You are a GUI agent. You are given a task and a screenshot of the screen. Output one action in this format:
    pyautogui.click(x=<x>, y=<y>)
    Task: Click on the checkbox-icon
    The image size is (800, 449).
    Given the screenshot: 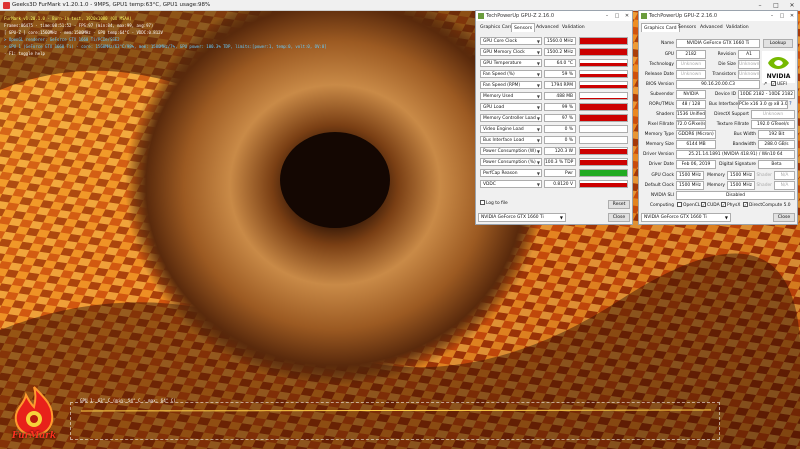 What is the action you would take?
    pyautogui.click(x=482, y=202)
    